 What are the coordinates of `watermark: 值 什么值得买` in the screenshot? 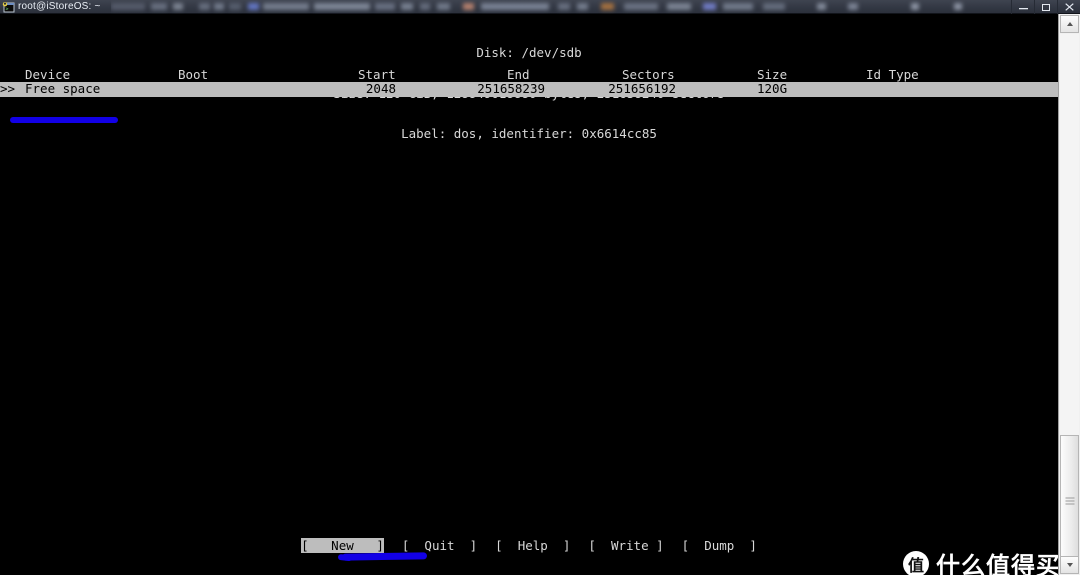 It's located at (980, 560).